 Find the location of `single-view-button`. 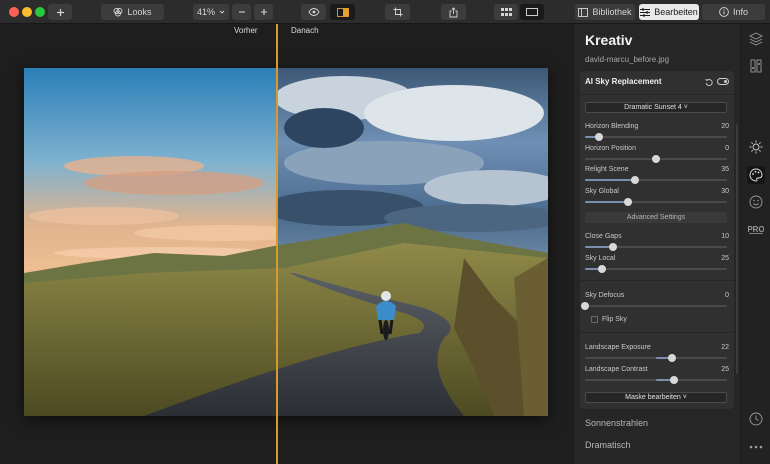

single-view-button is located at coordinates (532, 12).